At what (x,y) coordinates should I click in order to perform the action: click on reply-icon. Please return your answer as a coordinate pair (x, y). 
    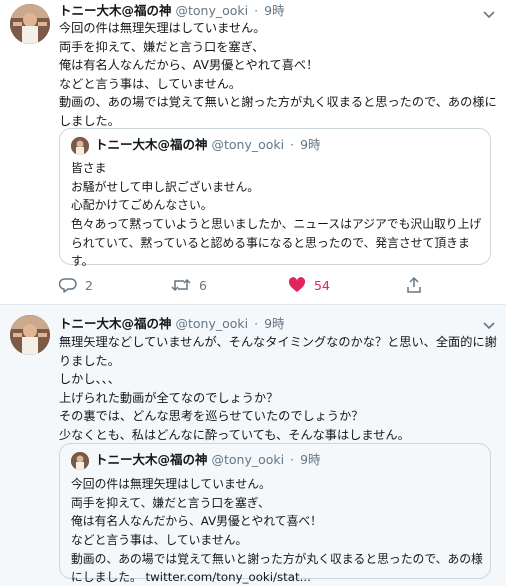
    Looking at the image, I should click on (68, 285).